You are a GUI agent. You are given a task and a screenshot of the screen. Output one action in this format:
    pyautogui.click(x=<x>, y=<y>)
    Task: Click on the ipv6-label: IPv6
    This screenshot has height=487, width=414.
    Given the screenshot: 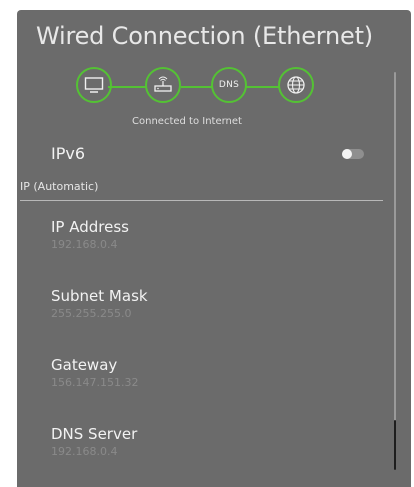 What is the action you would take?
    pyautogui.click(x=68, y=153)
    